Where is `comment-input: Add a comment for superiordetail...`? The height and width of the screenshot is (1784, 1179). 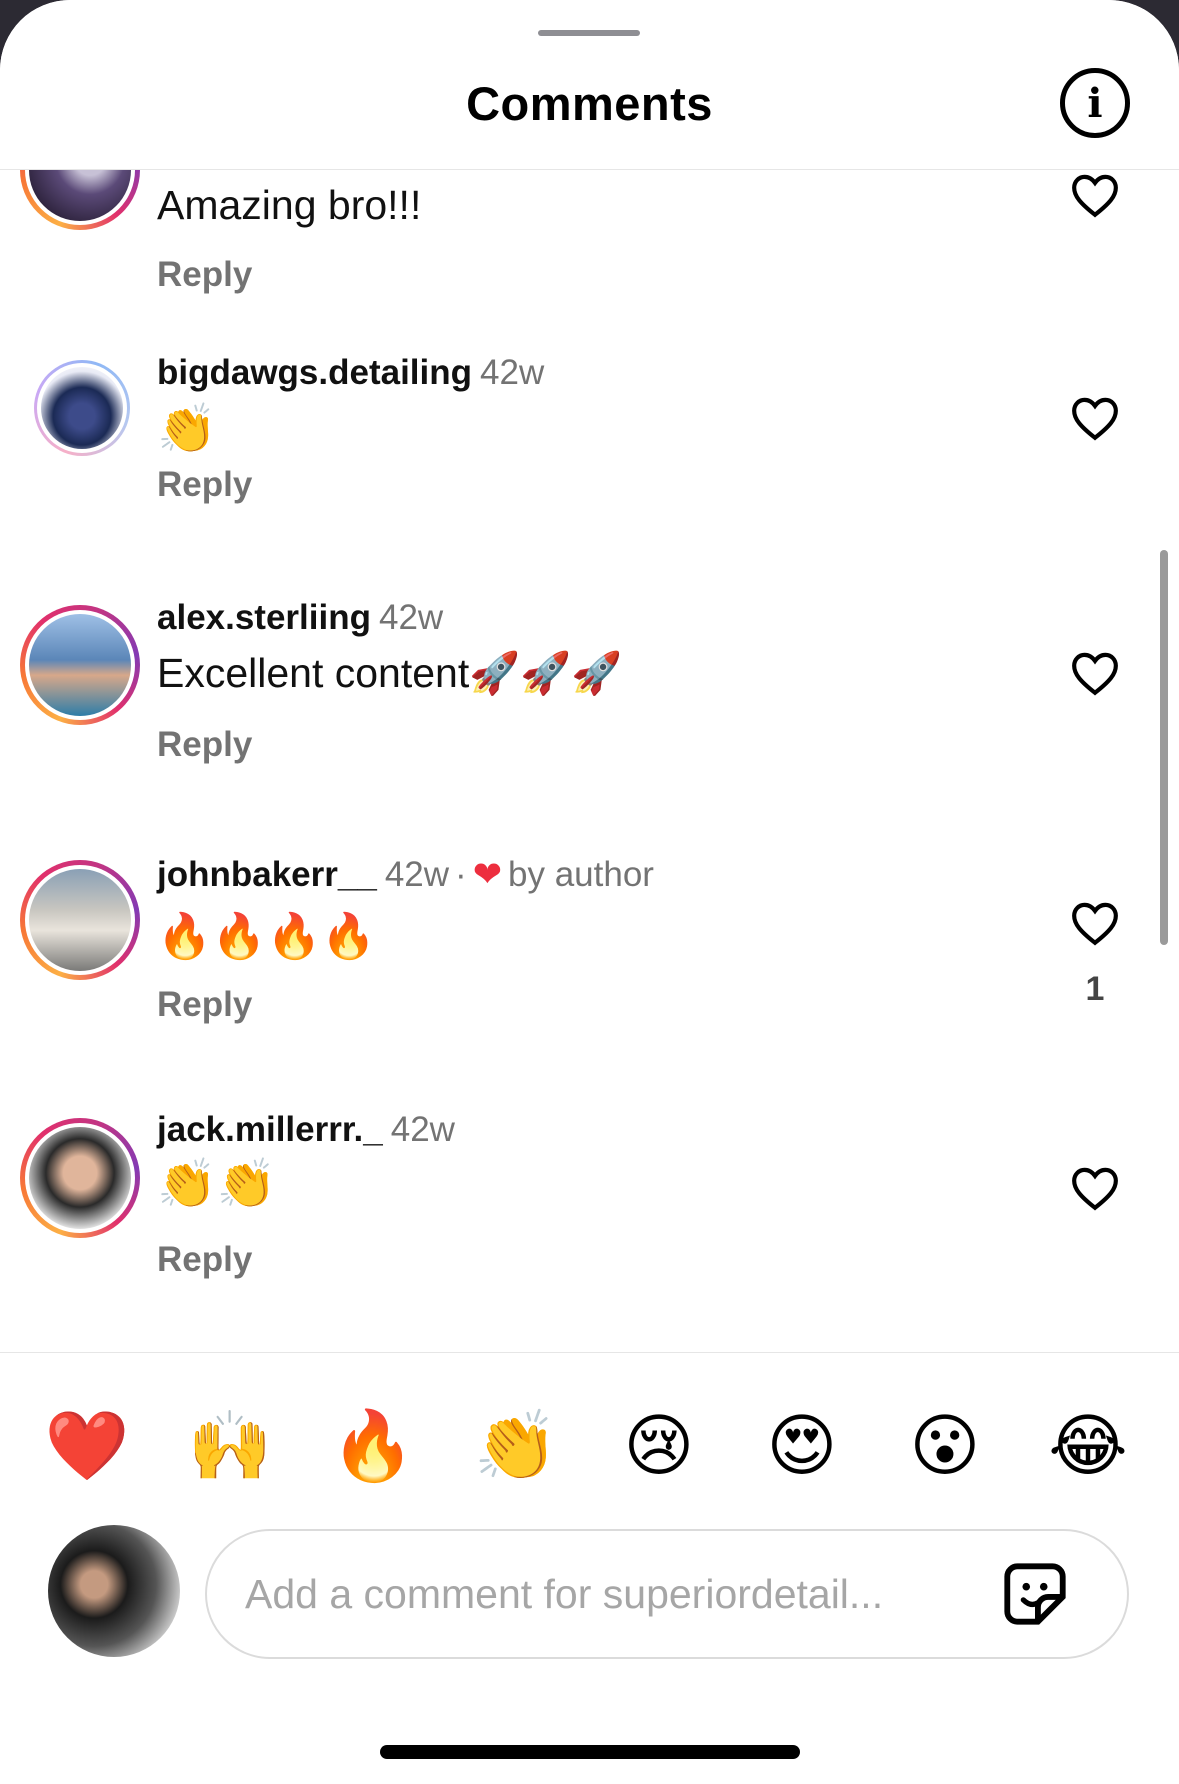
comment-input: Add a comment for superiordetail... is located at coordinates (667, 1594).